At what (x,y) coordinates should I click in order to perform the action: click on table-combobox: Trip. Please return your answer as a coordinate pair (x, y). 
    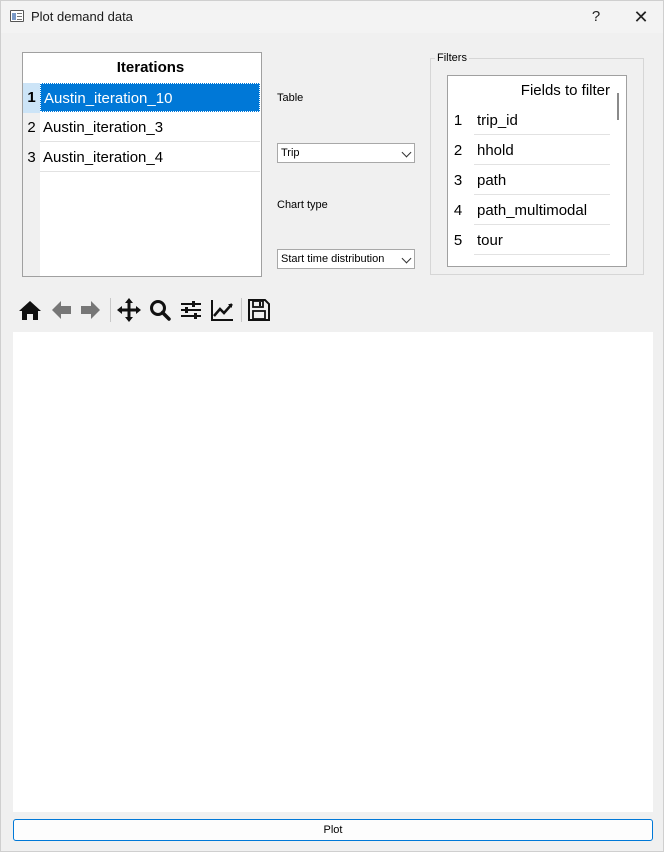
    Looking at the image, I should click on (346, 153).